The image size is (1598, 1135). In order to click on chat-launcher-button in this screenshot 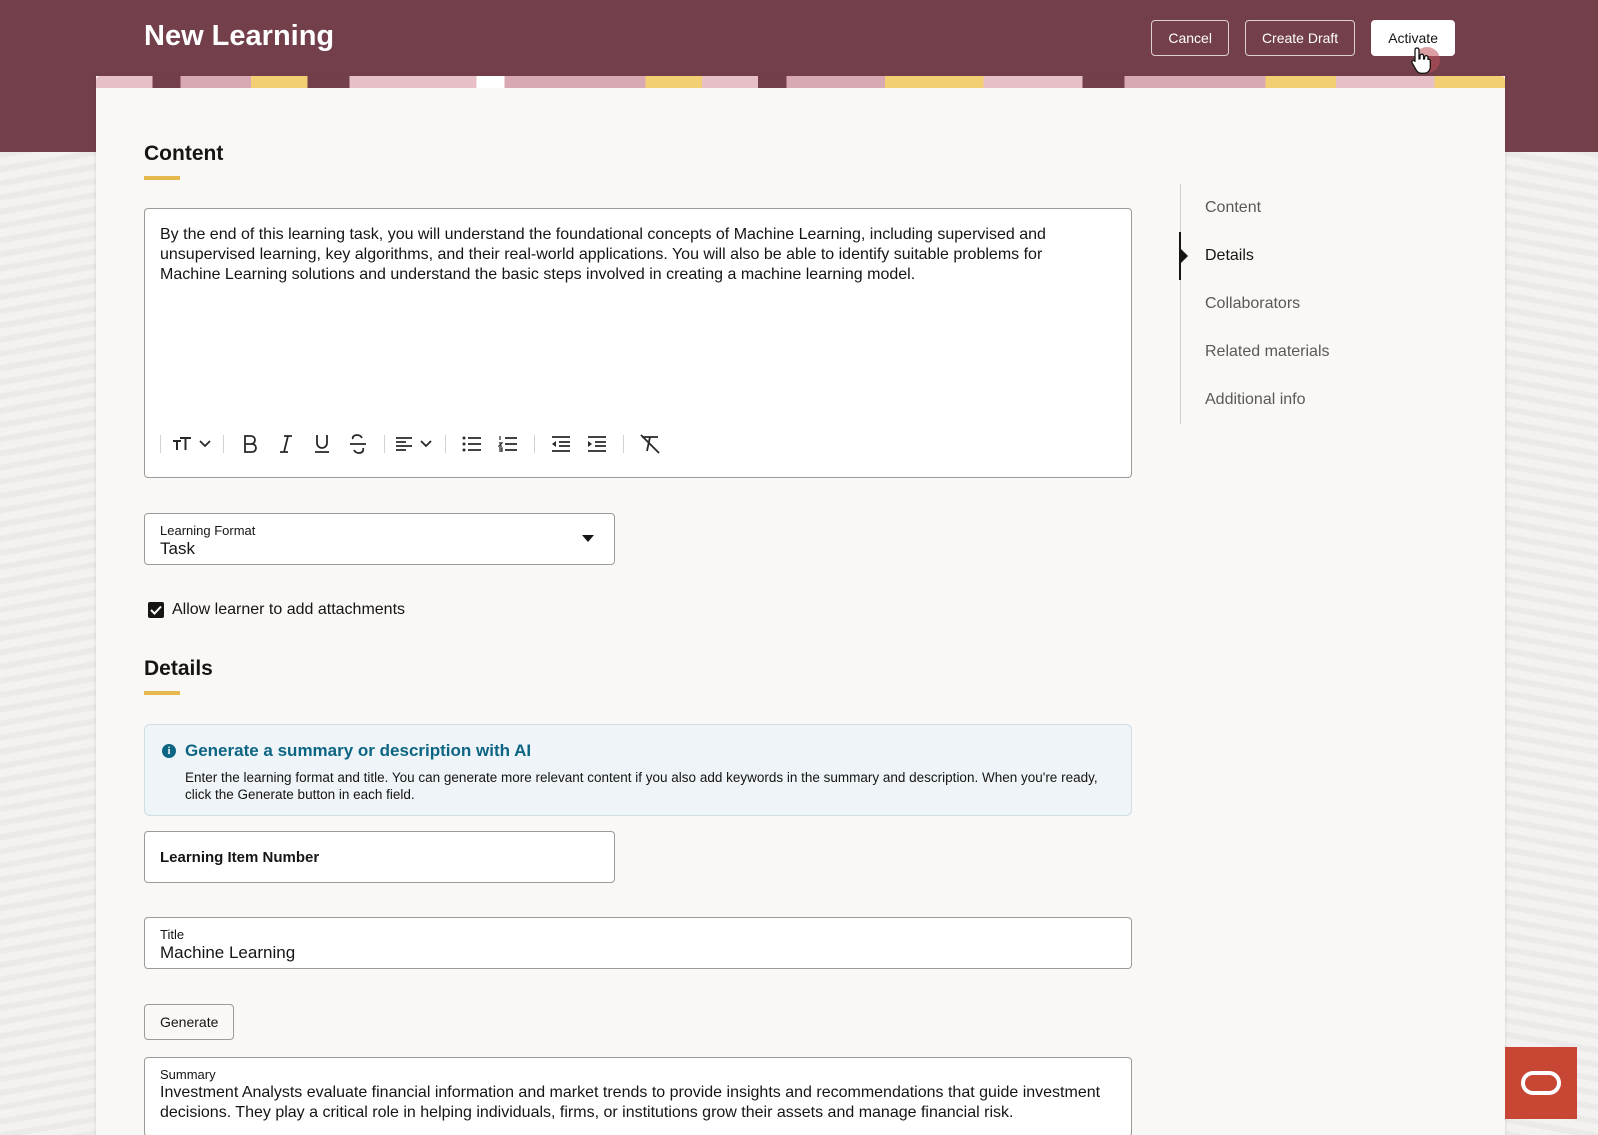, I will do `click(1541, 1083)`.